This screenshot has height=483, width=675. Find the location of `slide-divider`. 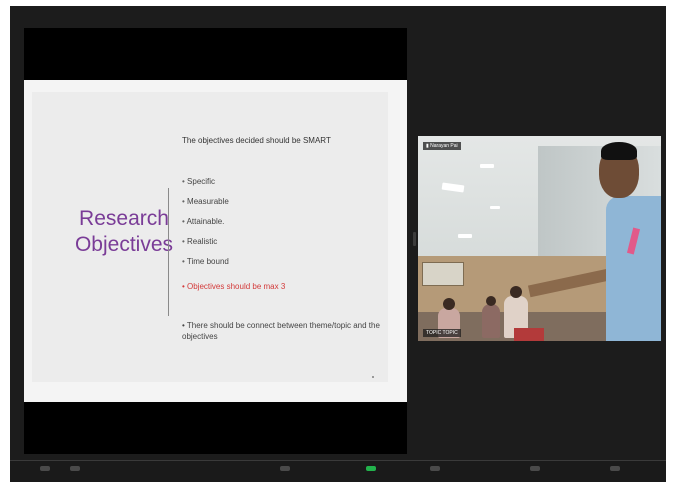

slide-divider is located at coordinates (168, 252).